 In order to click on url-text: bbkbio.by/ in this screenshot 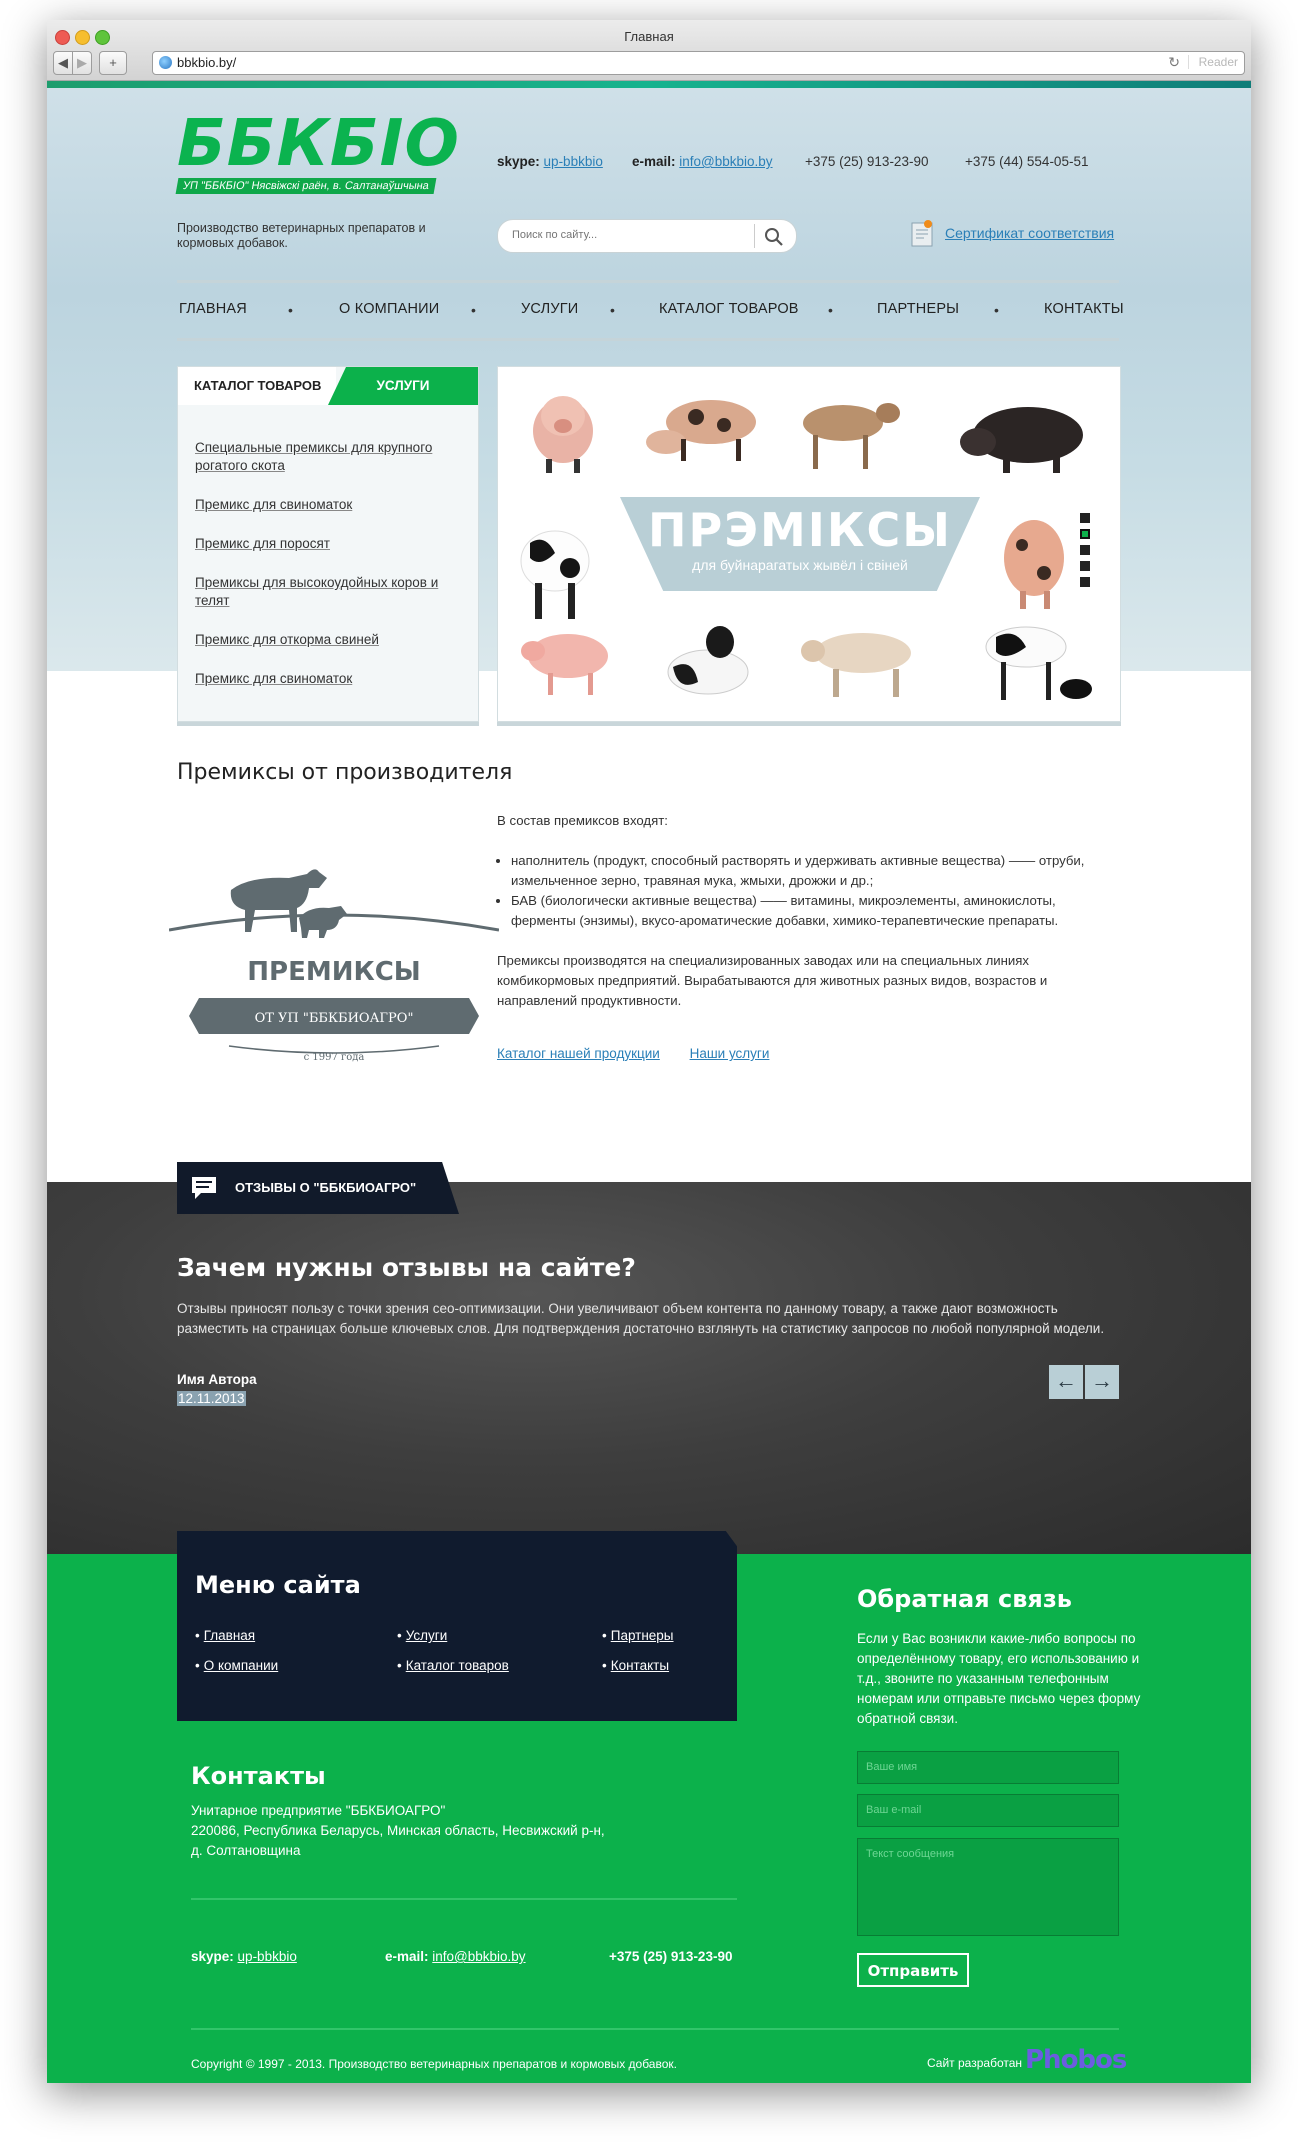, I will do `click(206, 62)`.